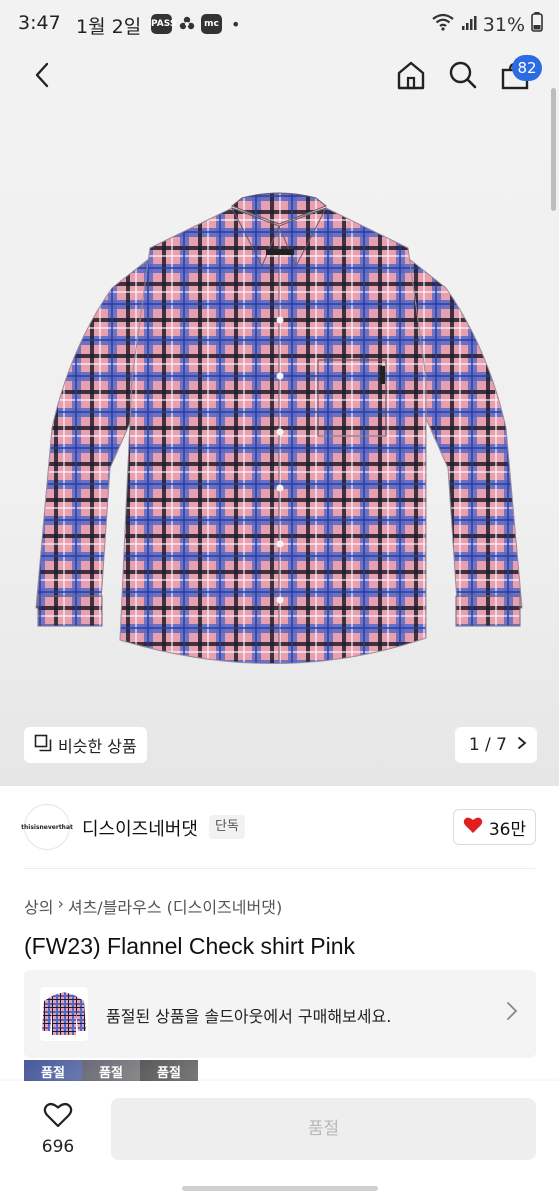 Image resolution: width=559 pixels, height=1200 pixels. What do you see at coordinates (227, 827) in the screenshot?
I see `exclusive-tag: 단독` at bounding box center [227, 827].